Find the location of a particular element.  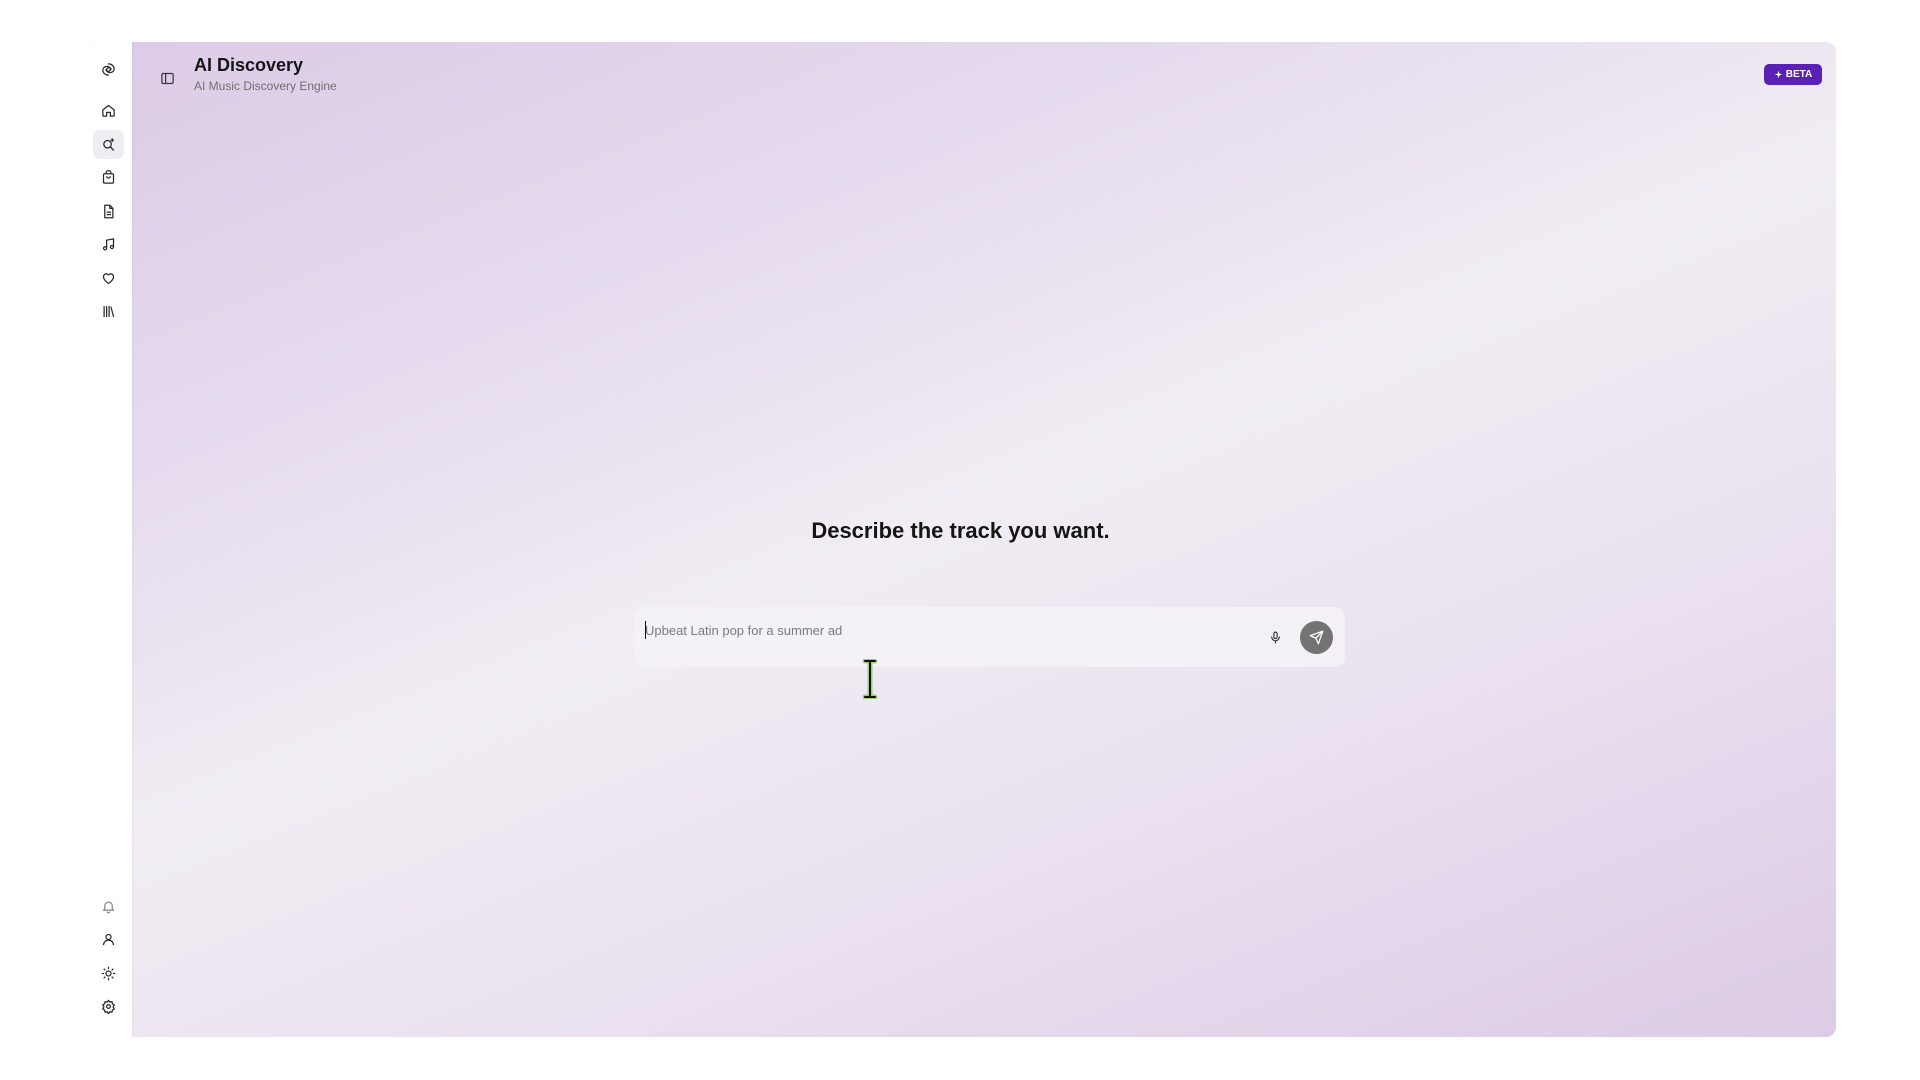

beta-badge: BETA is located at coordinates (1793, 74).